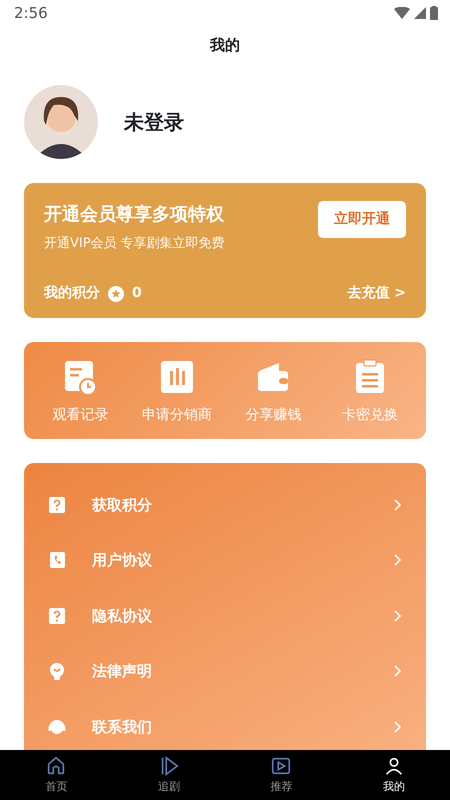 The image size is (450, 800). I want to click on recharge-link: 去充值 >, so click(376, 293).